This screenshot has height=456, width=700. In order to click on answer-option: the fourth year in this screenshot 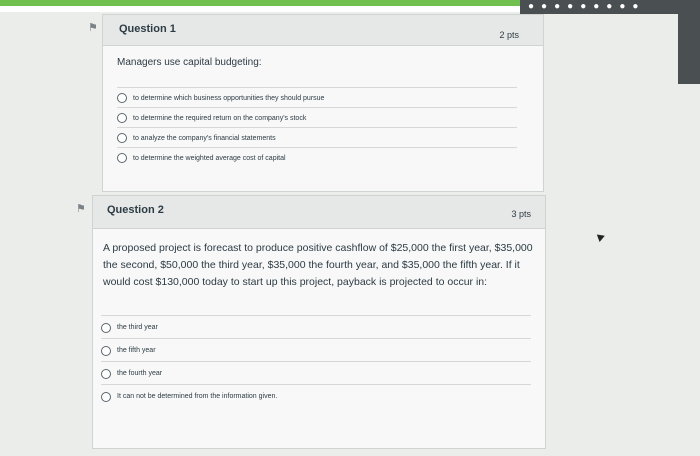, I will do `click(316, 373)`.